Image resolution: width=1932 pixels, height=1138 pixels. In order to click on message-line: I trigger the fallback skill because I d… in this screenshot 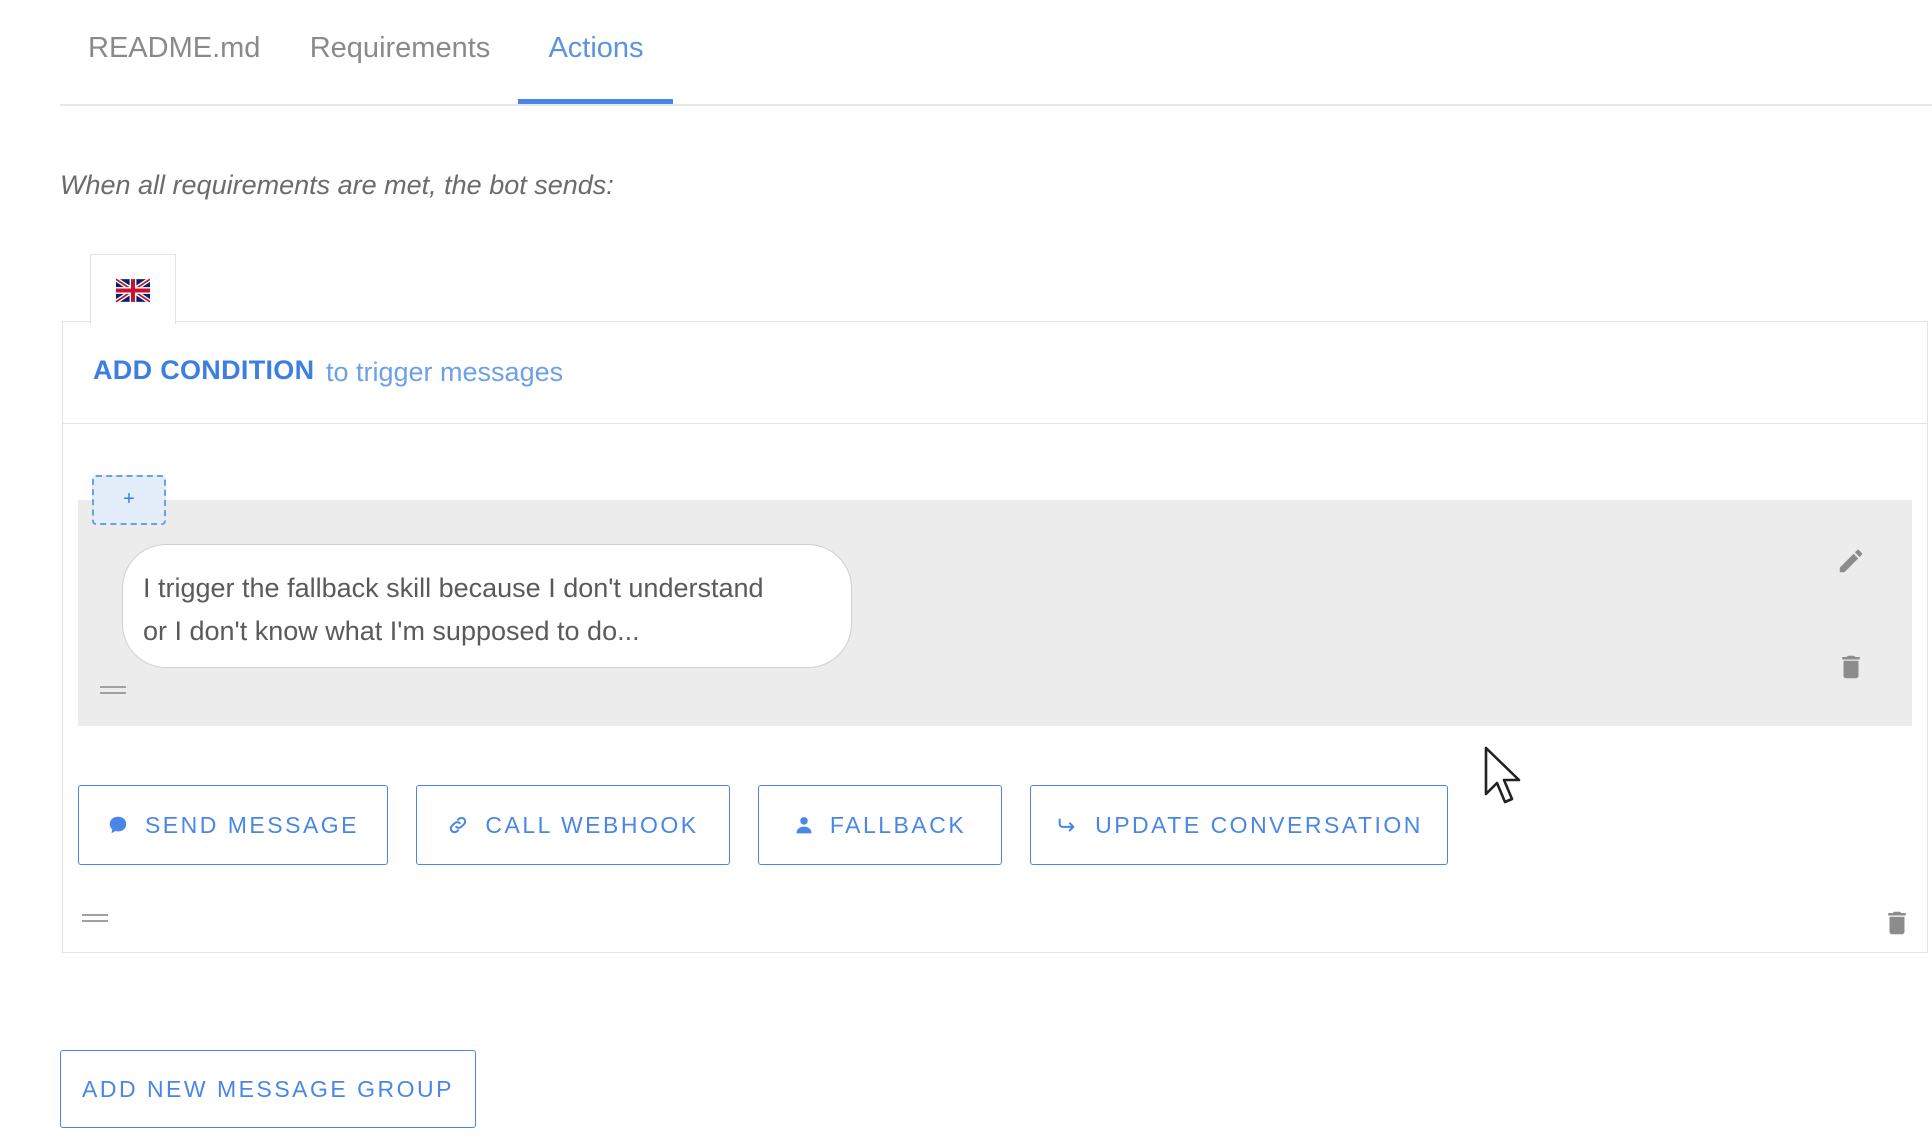, I will do `click(453, 588)`.